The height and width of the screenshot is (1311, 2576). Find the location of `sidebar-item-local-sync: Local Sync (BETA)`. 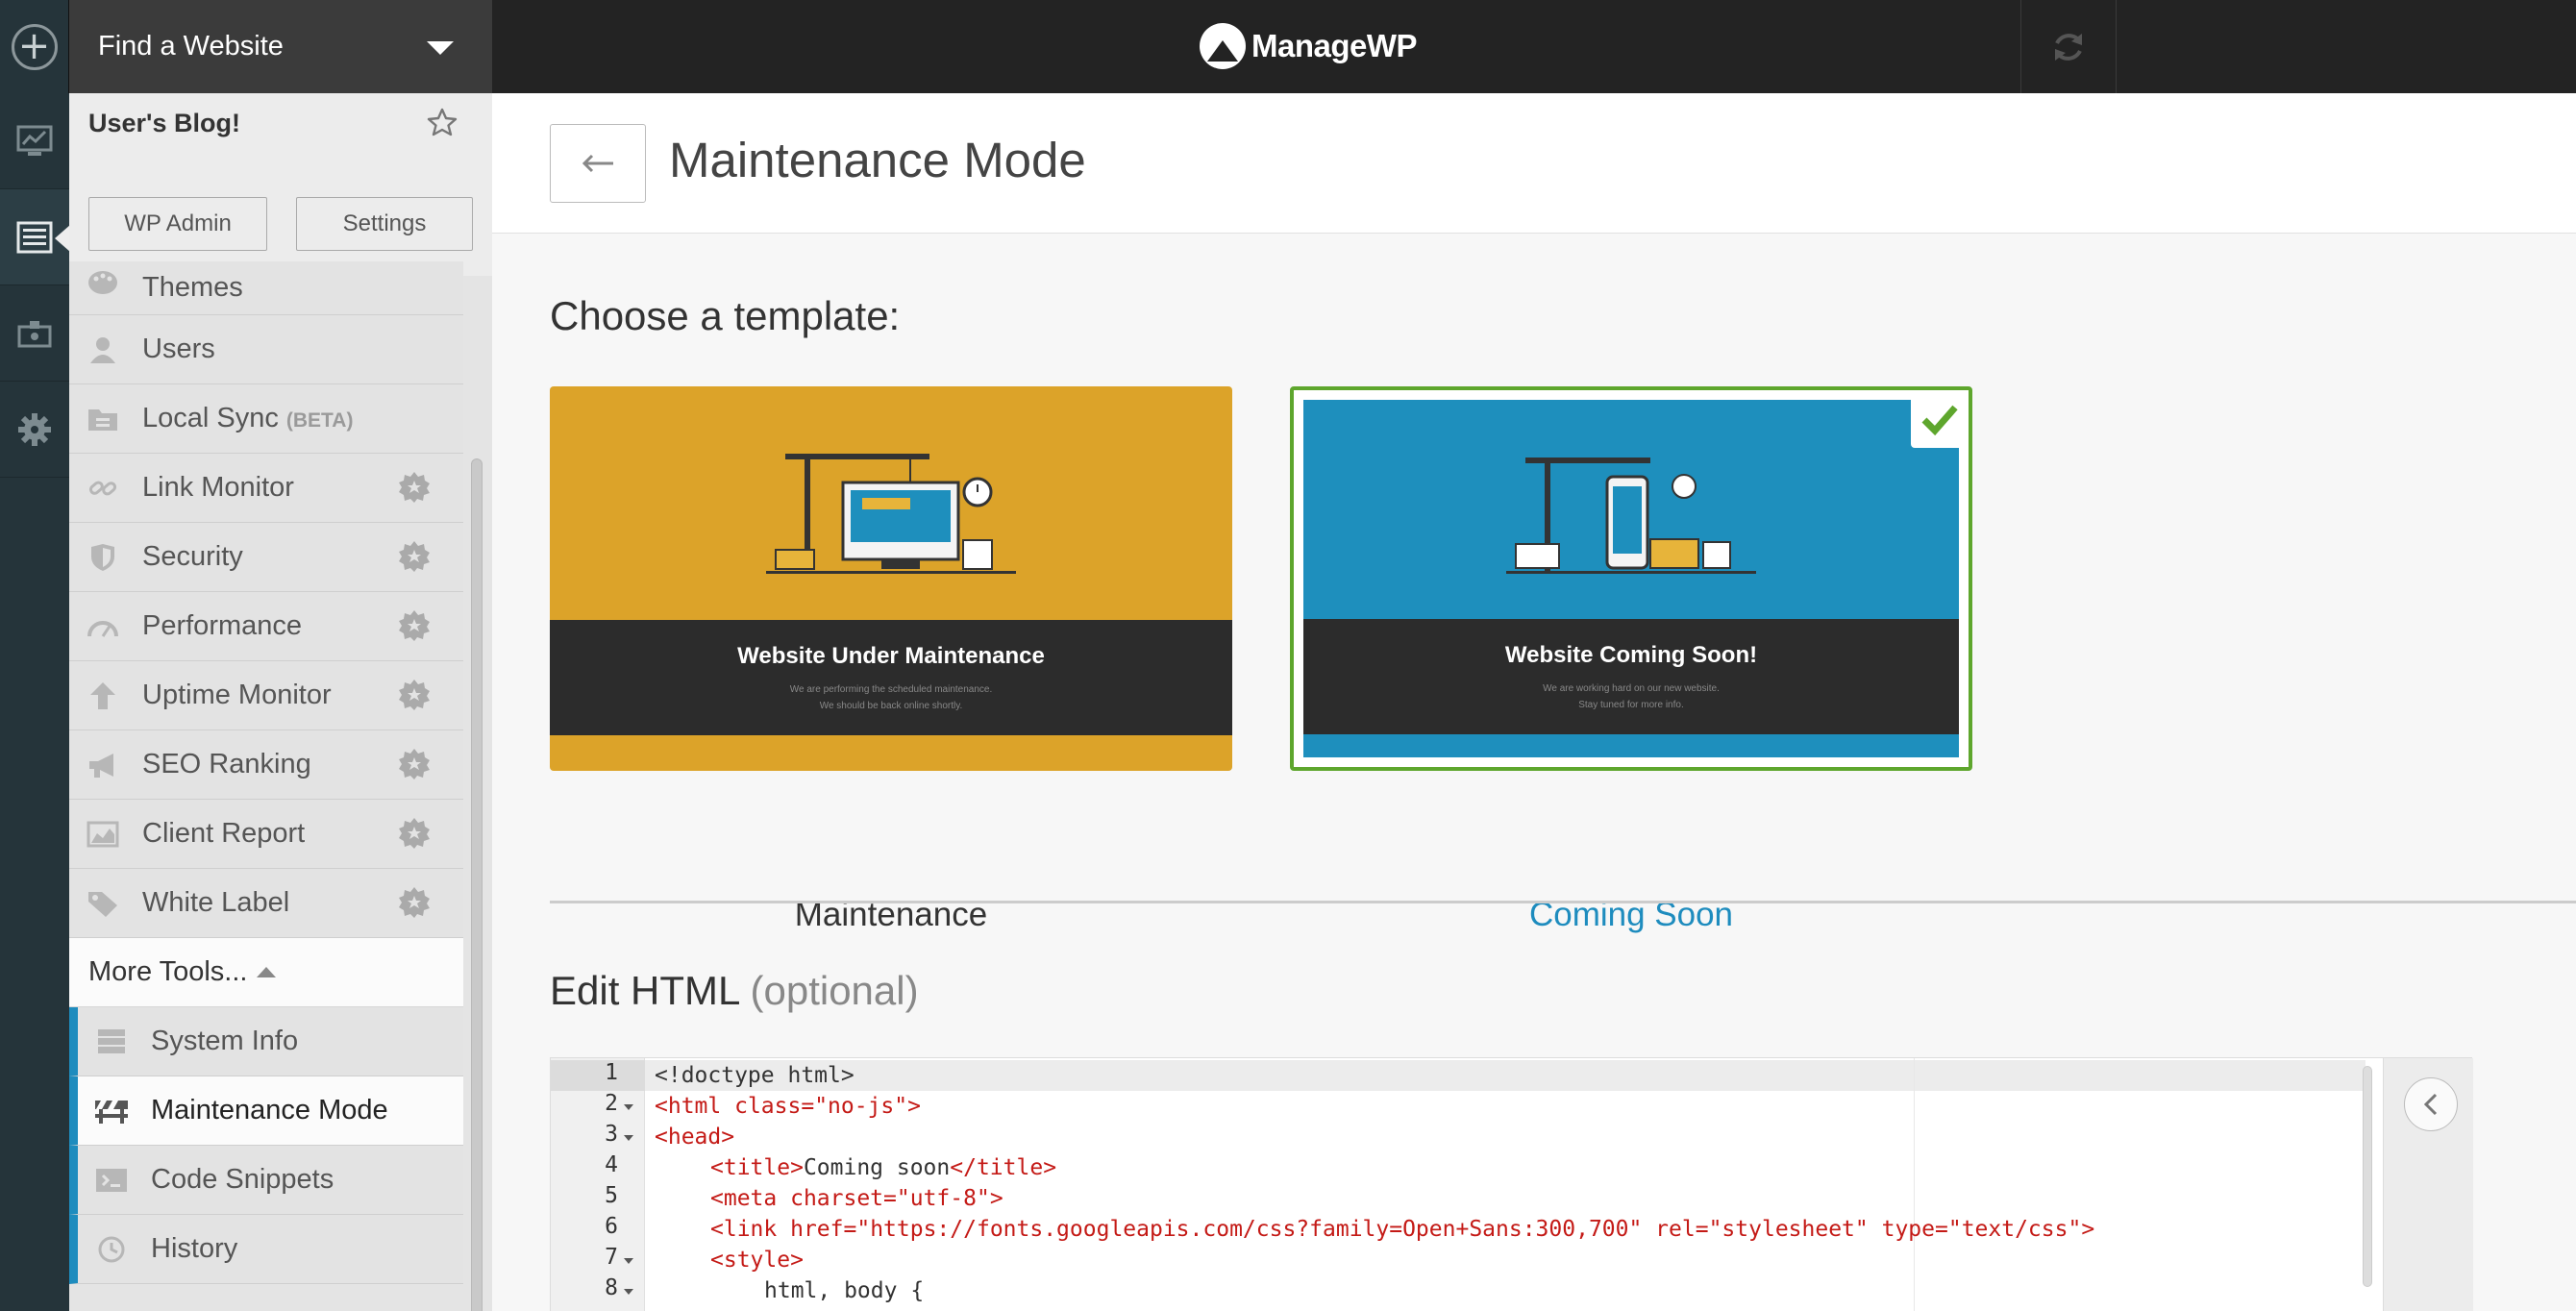

sidebar-item-local-sync: Local Sync (BETA) is located at coordinates (266, 419).